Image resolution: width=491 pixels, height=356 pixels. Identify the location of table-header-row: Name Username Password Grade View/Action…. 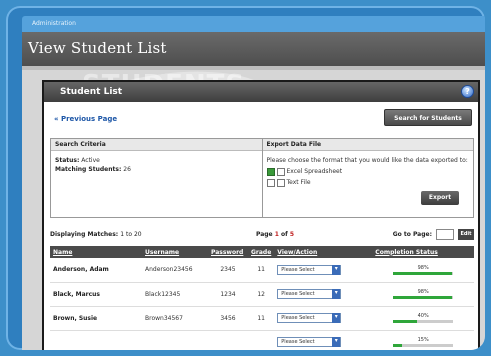
(262, 252).